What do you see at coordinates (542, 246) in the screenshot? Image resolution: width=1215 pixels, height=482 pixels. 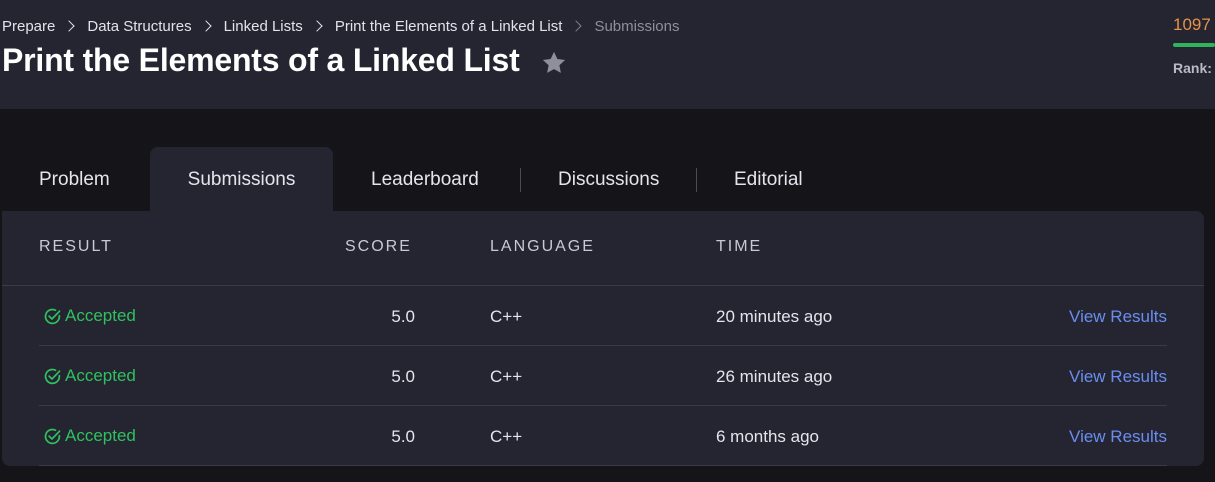 I see `column-header-language: LANGUAGE` at bounding box center [542, 246].